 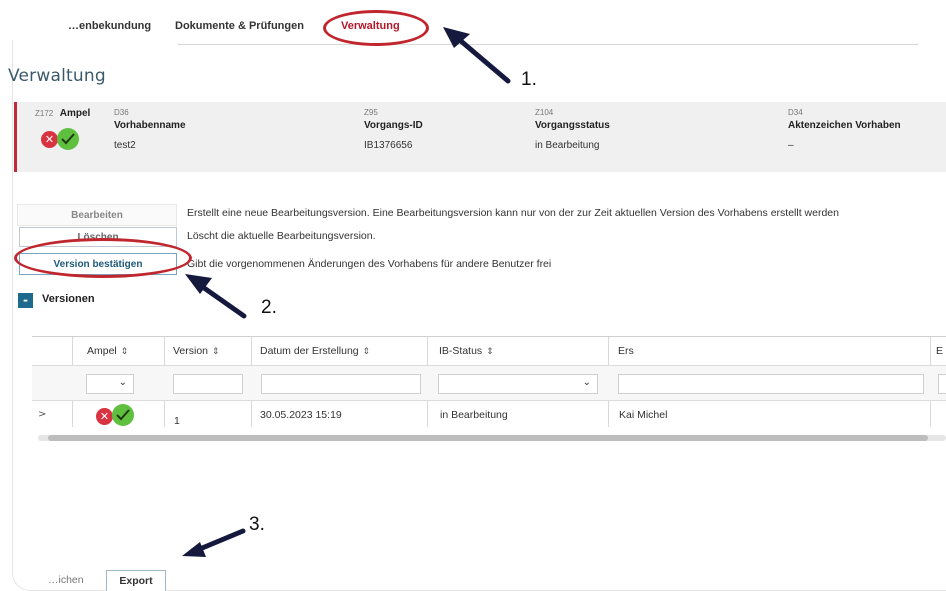 What do you see at coordinates (529, 79) in the screenshot?
I see `annotation-number-1: 1.` at bounding box center [529, 79].